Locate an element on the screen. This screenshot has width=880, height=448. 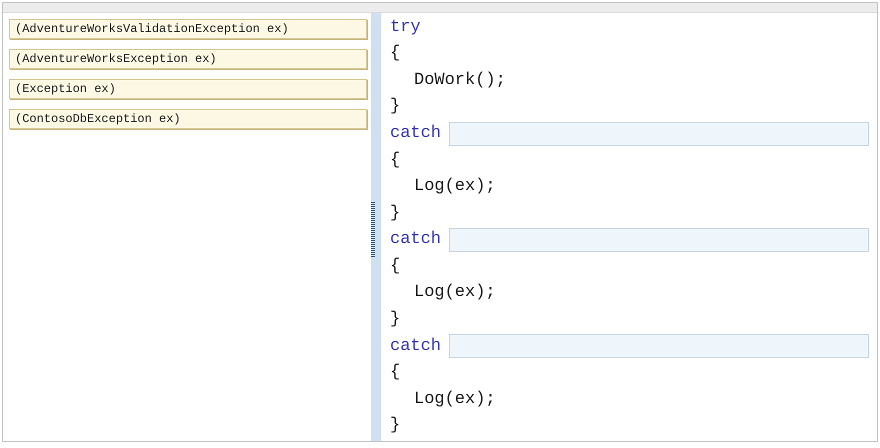
grip-icon is located at coordinates (373, 229).